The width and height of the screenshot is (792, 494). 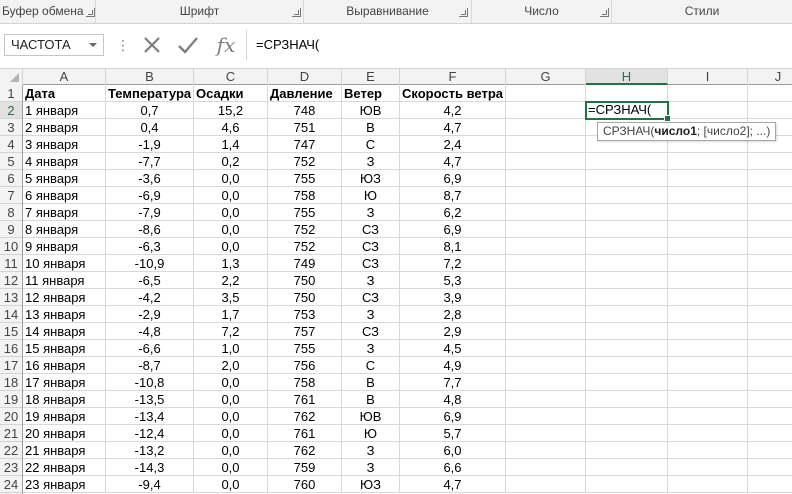 I want to click on row-header-7: 7, so click(x=11, y=195).